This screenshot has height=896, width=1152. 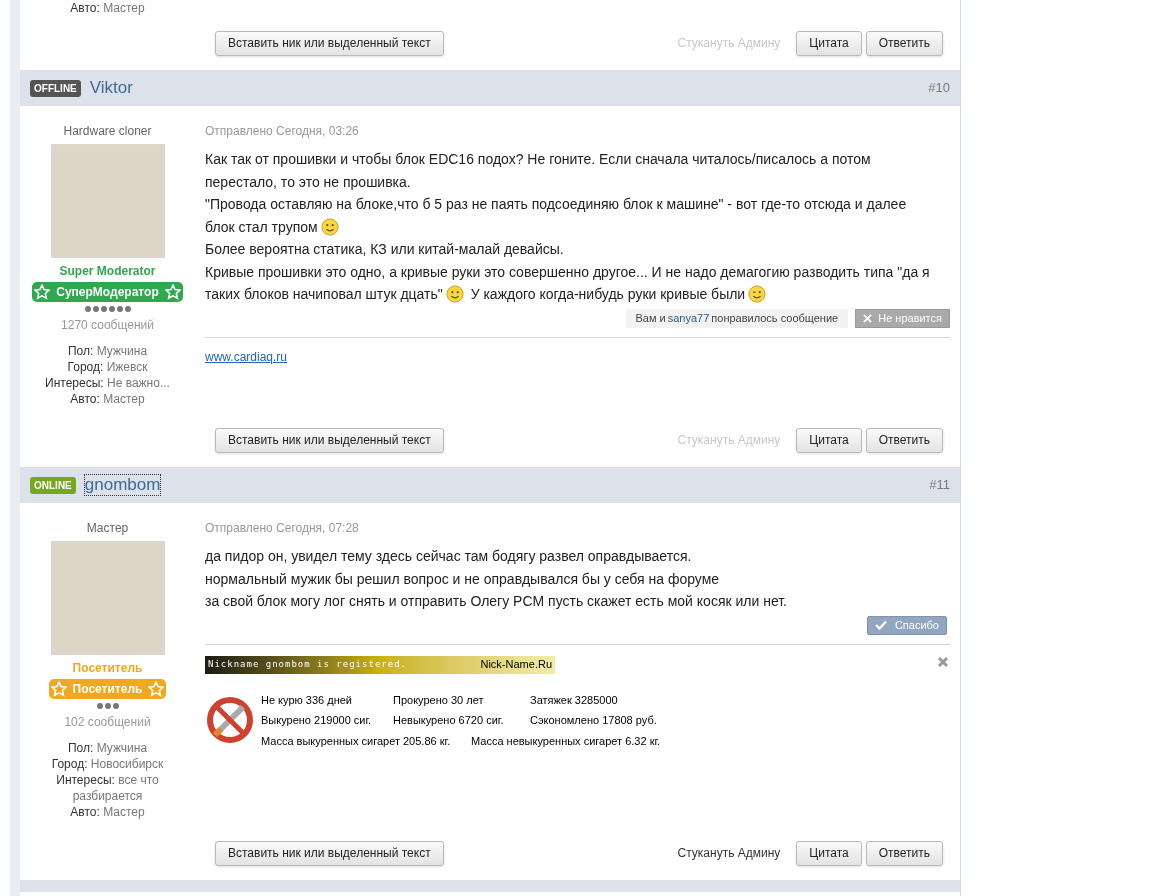 What do you see at coordinates (246, 356) in the screenshot?
I see `signature-link: www.cardiaq.ru` at bounding box center [246, 356].